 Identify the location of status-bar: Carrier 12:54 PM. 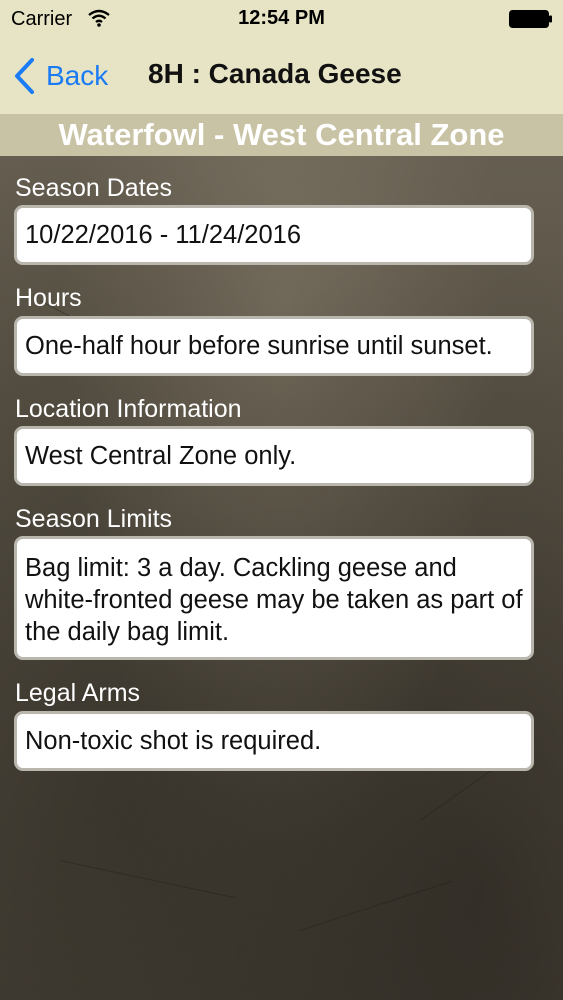
(281, 19).